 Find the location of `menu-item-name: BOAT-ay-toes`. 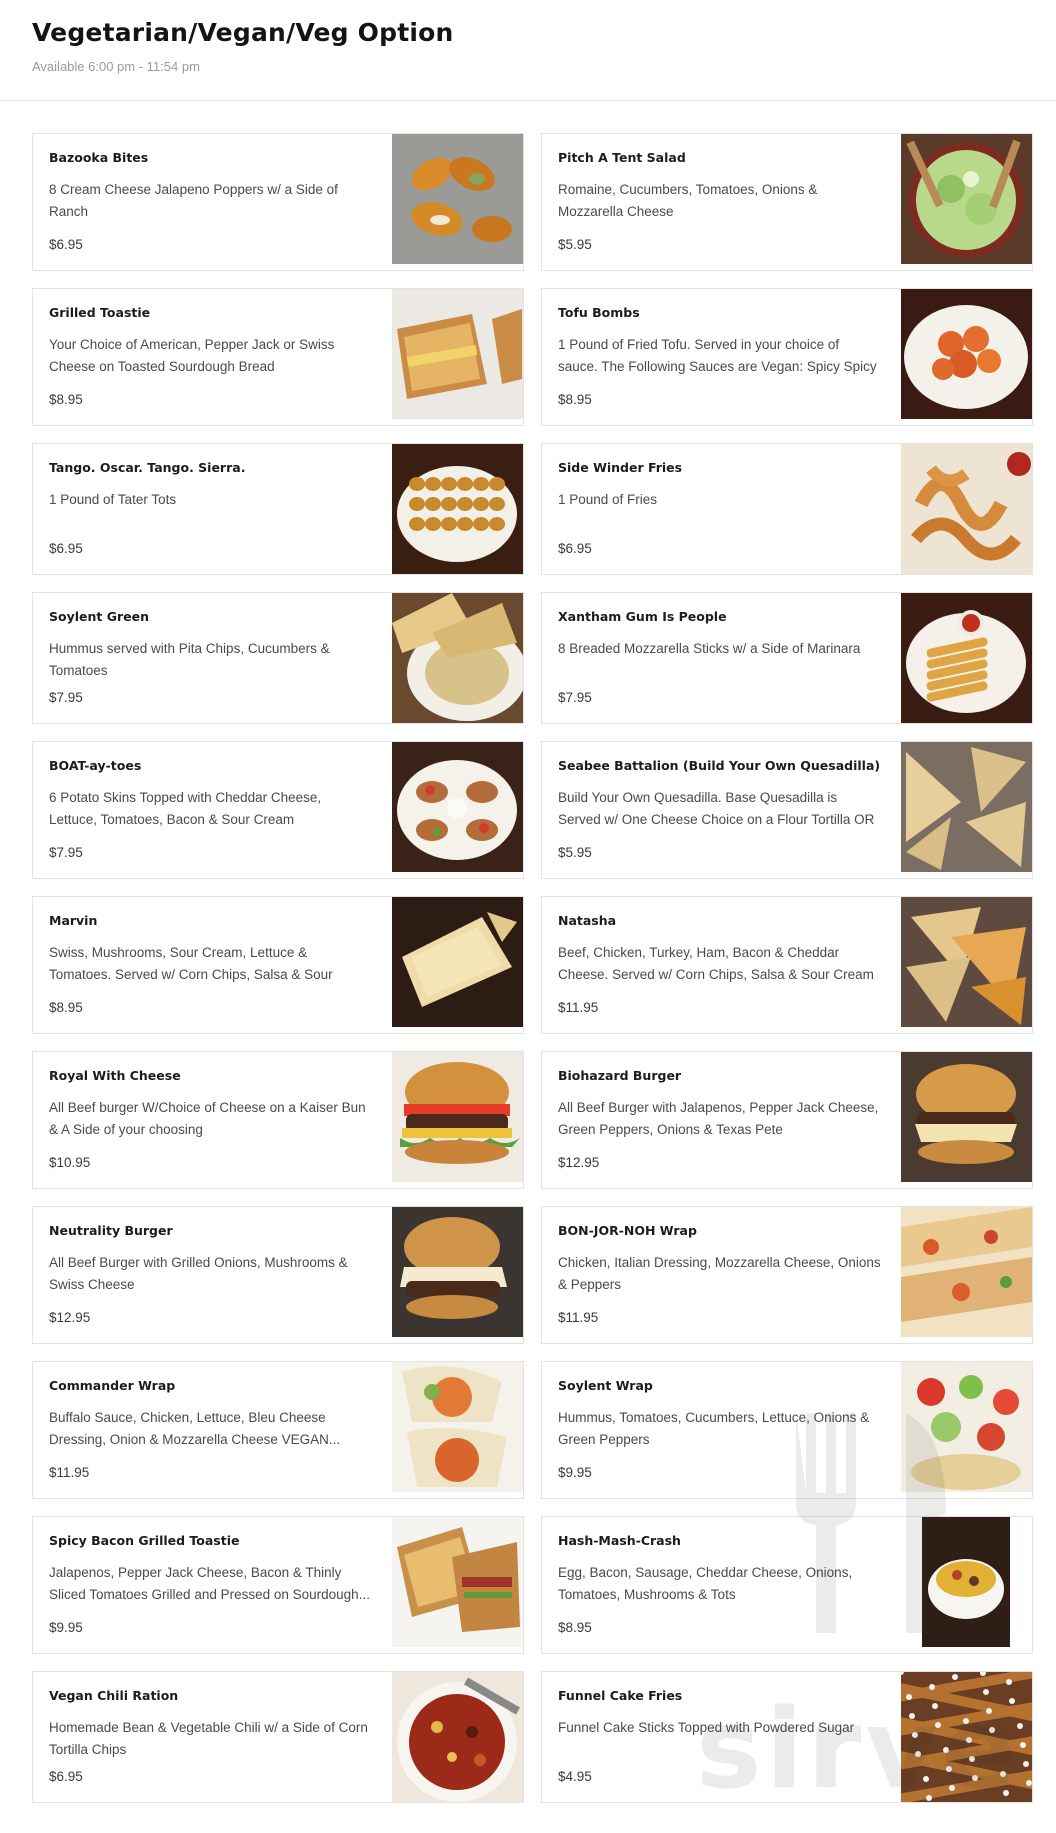

menu-item-name: BOAT-ay-toes is located at coordinates (95, 765).